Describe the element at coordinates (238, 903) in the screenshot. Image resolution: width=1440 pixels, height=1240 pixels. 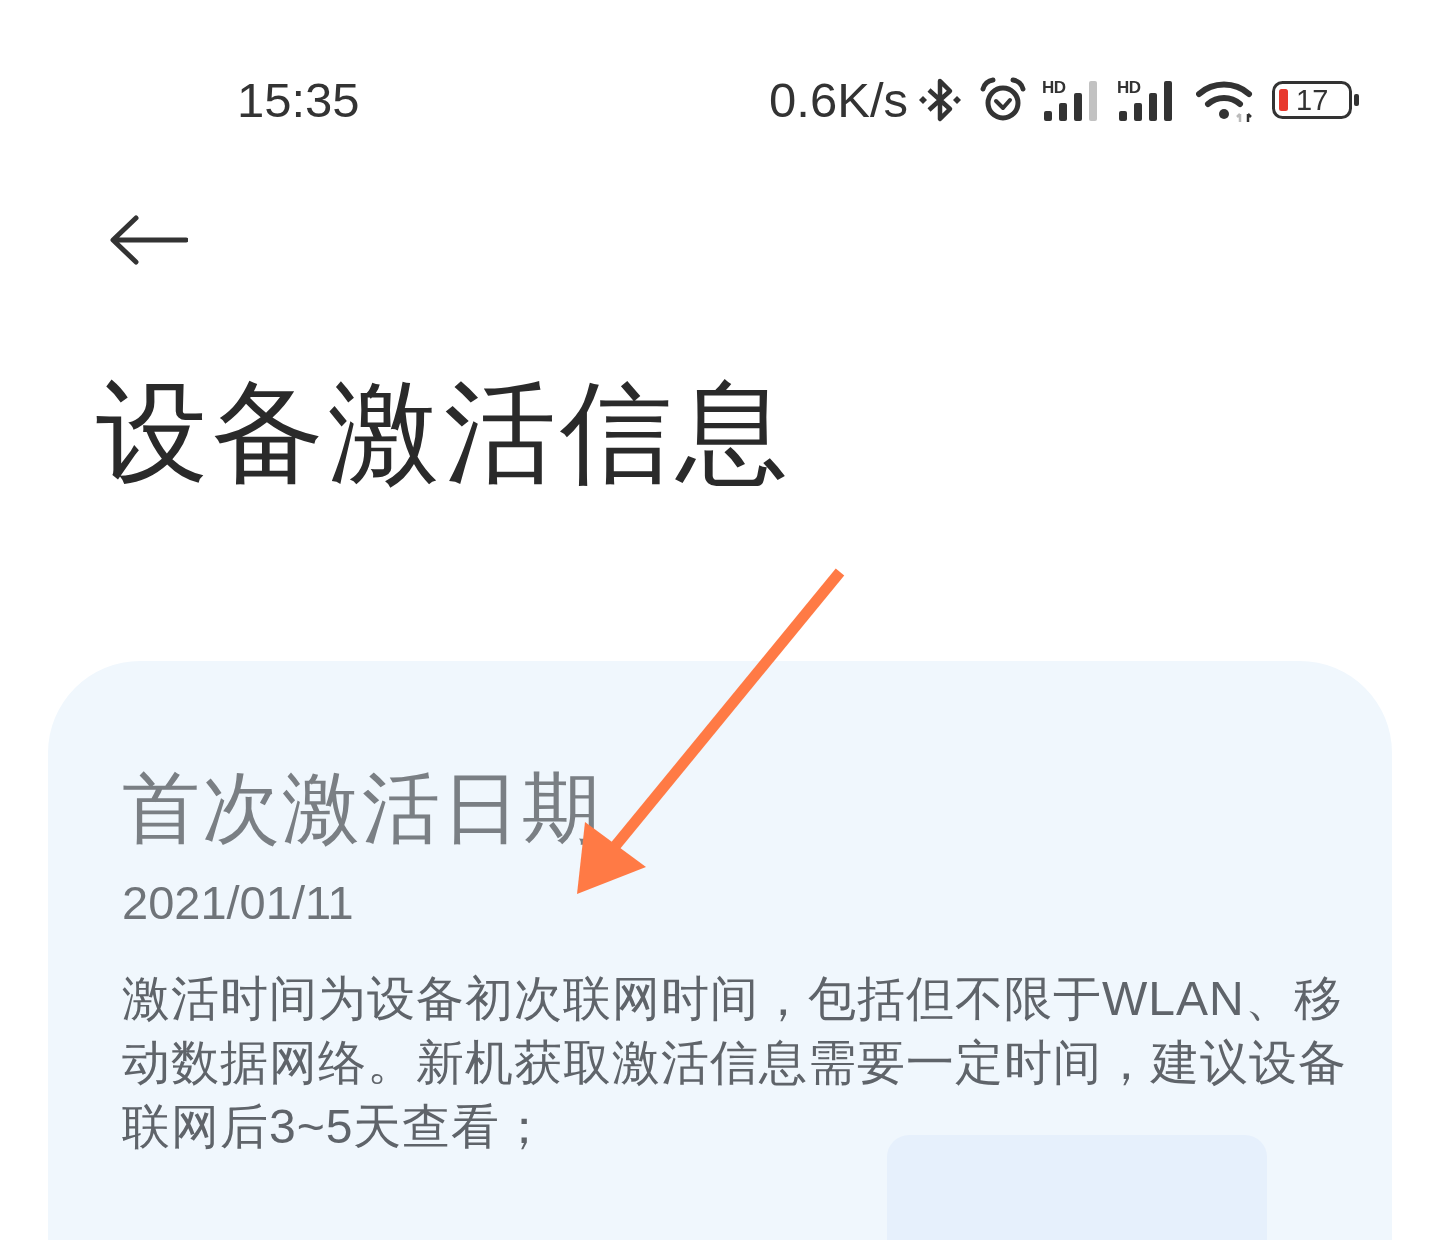
I see `activation-date: 2021/01/11` at that location.